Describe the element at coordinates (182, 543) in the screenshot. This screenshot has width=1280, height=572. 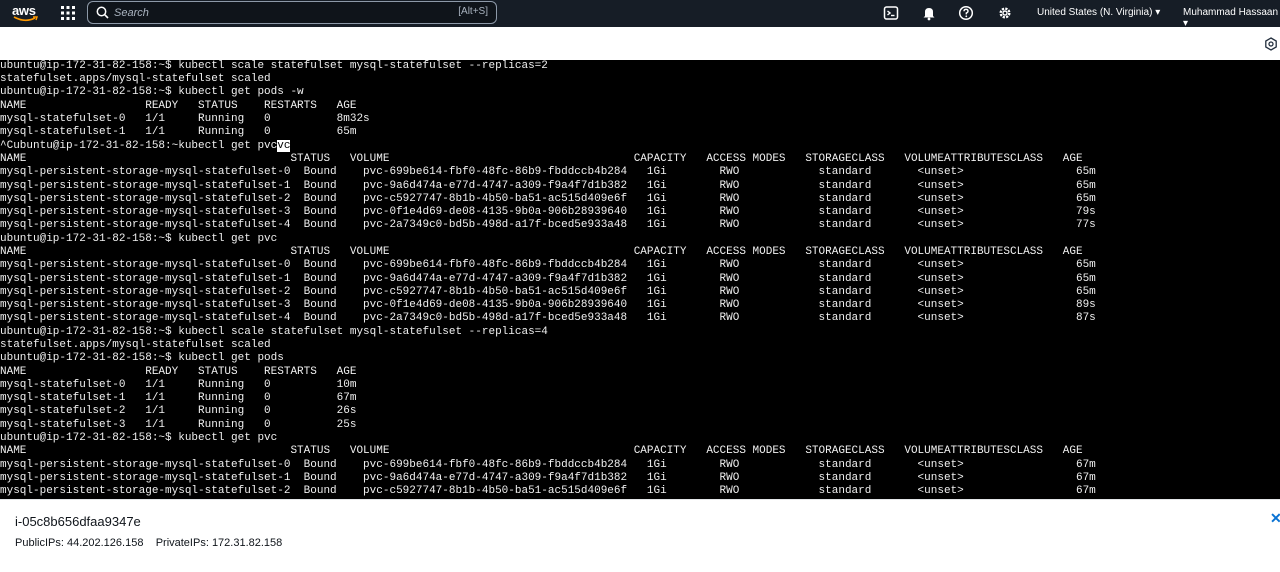
I see `private-ip-label: PrivateIPs:` at that location.